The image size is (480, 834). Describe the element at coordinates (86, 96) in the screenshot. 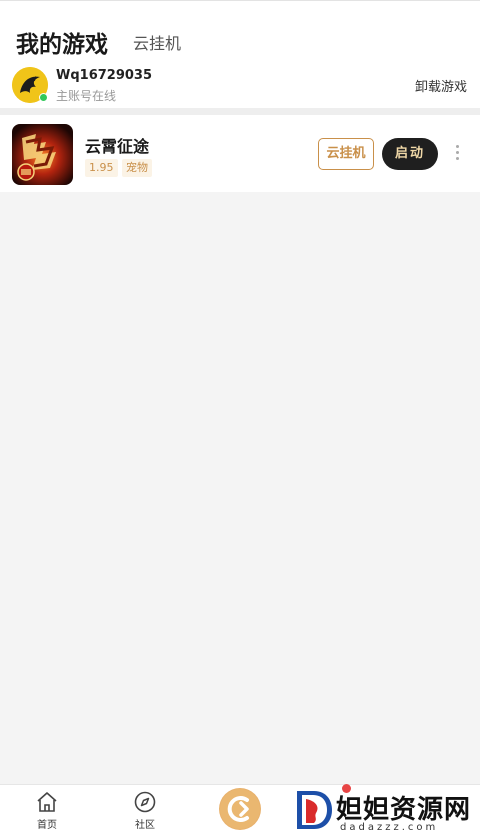

I see `account-status: 主账号在线` at that location.